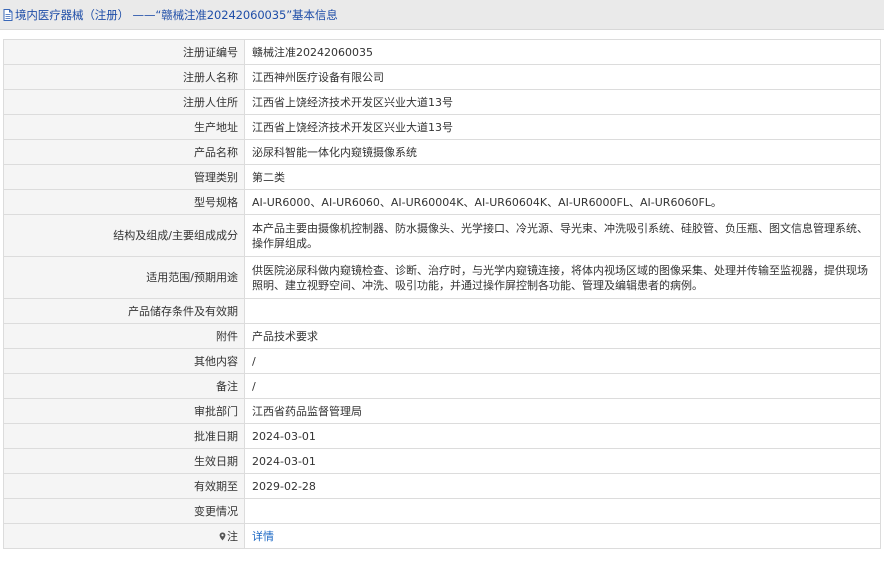  I want to click on row-value: 2029-02-28, so click(562, 486).